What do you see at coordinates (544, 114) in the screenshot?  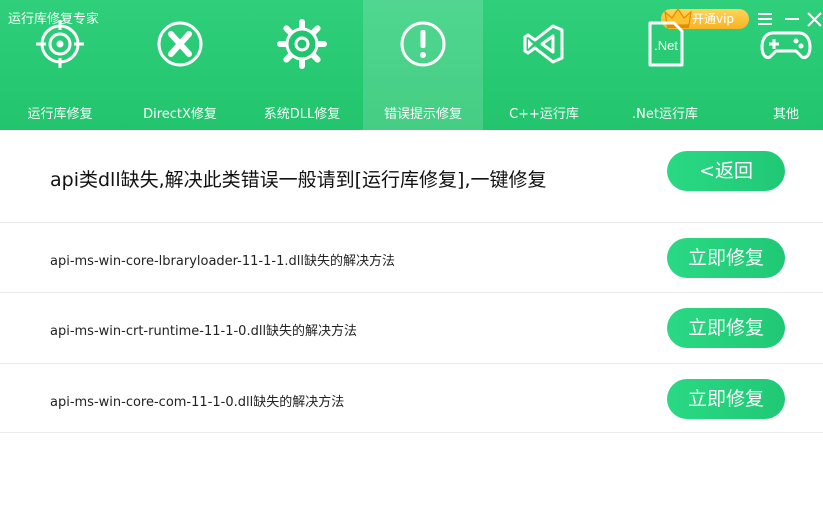 I see `nav-label: C++运行库` at bounding box center [544, 114].